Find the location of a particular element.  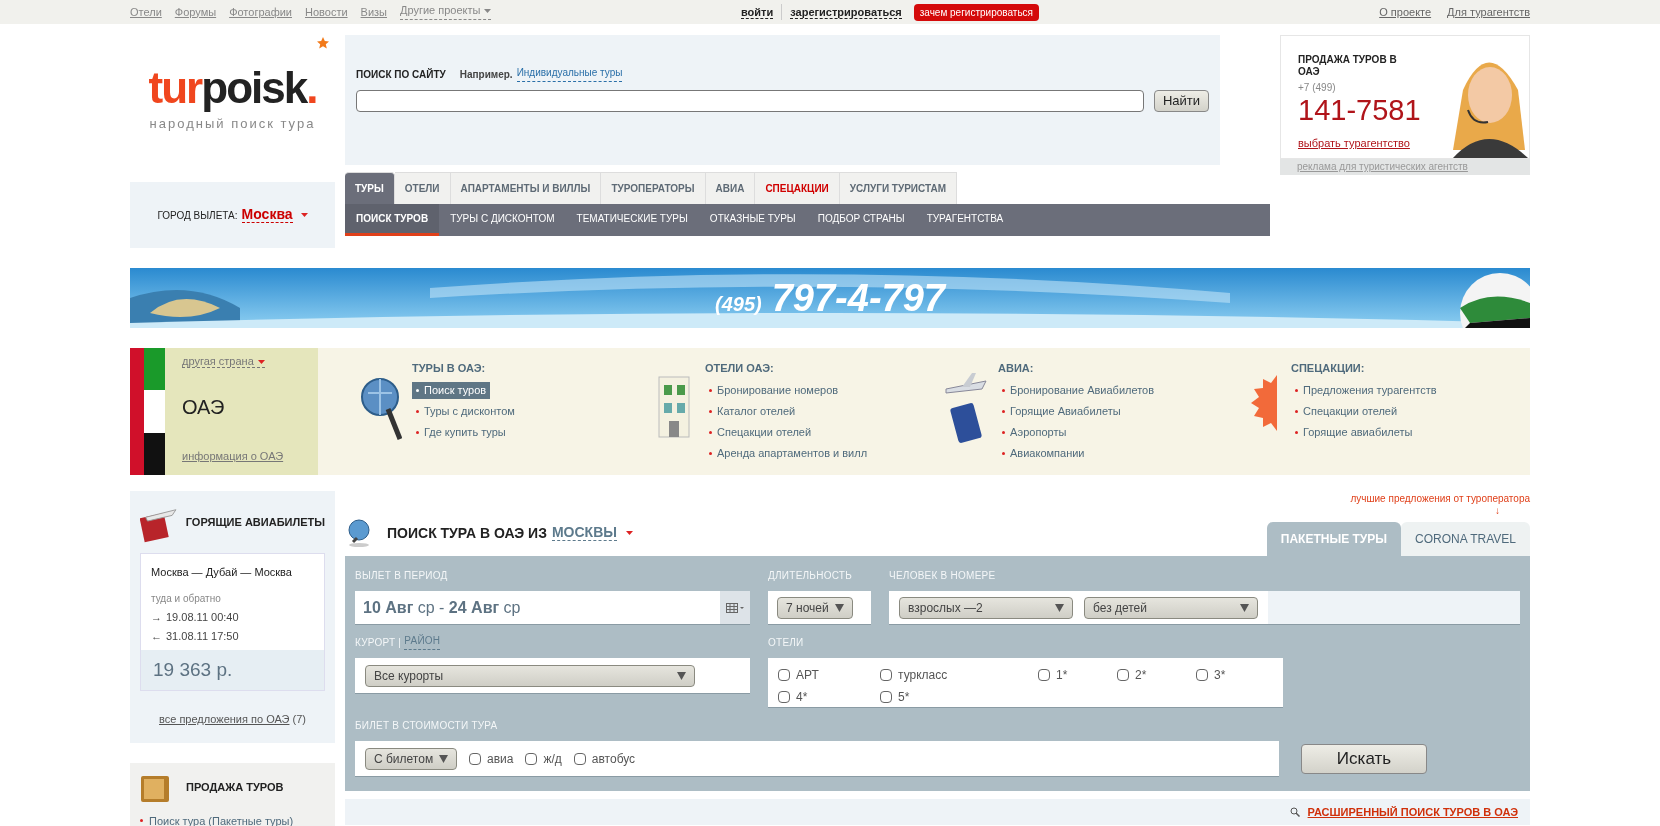

subnav-tab: ТЕМАТИЧЕСКИЕ ТУРЫ is located at coordinates (632, 220).